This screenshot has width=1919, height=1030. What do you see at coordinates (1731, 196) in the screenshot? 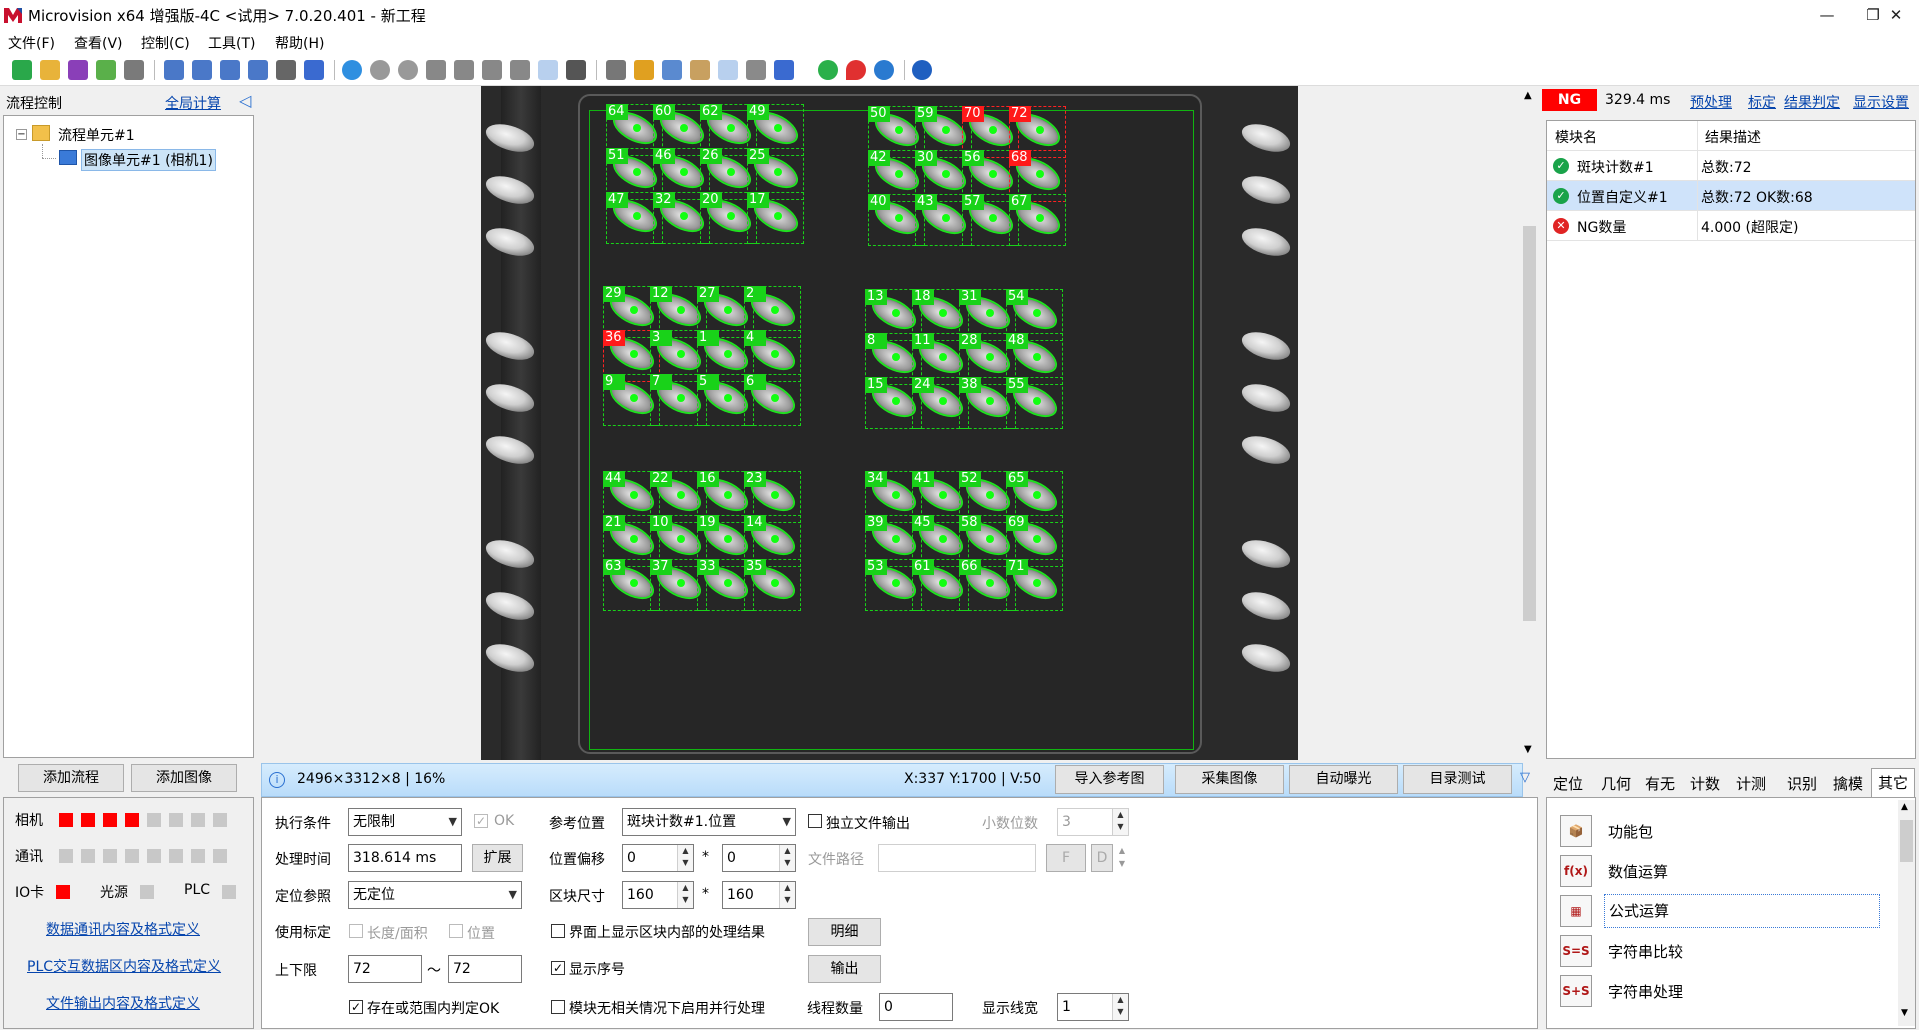
I see `table-row: ✓ 位置自定义#1 总数:72 OK数:68` at bounding box center [1731, 196].